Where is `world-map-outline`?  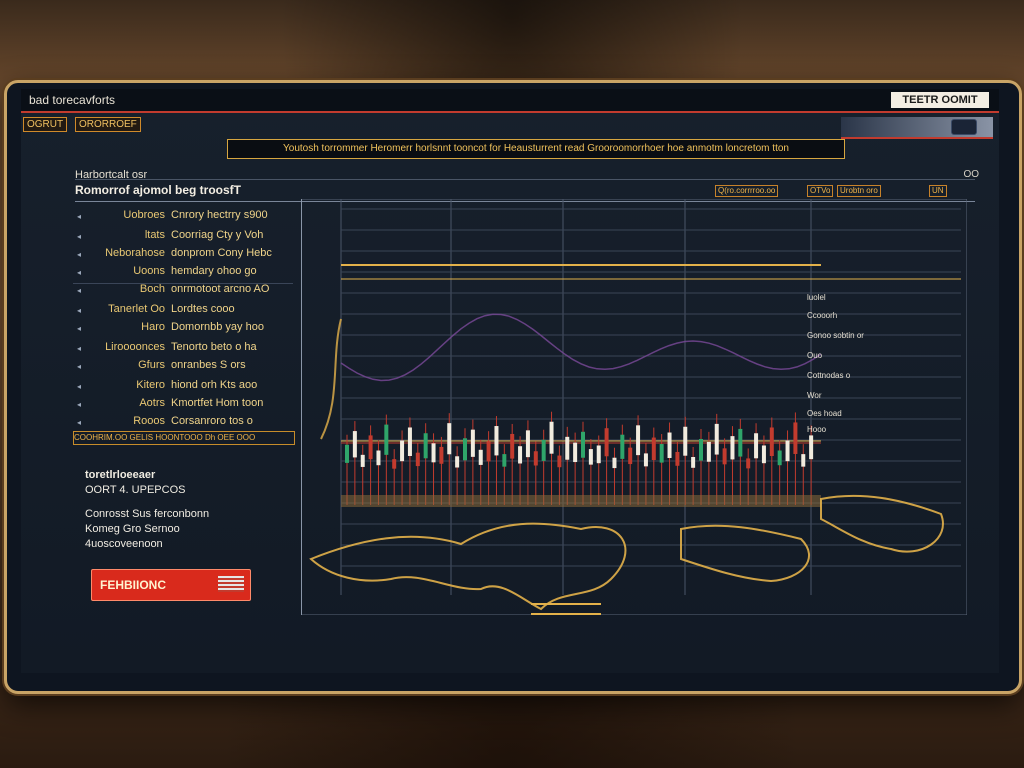 world-map-outline is located at coordinates (745, 553).